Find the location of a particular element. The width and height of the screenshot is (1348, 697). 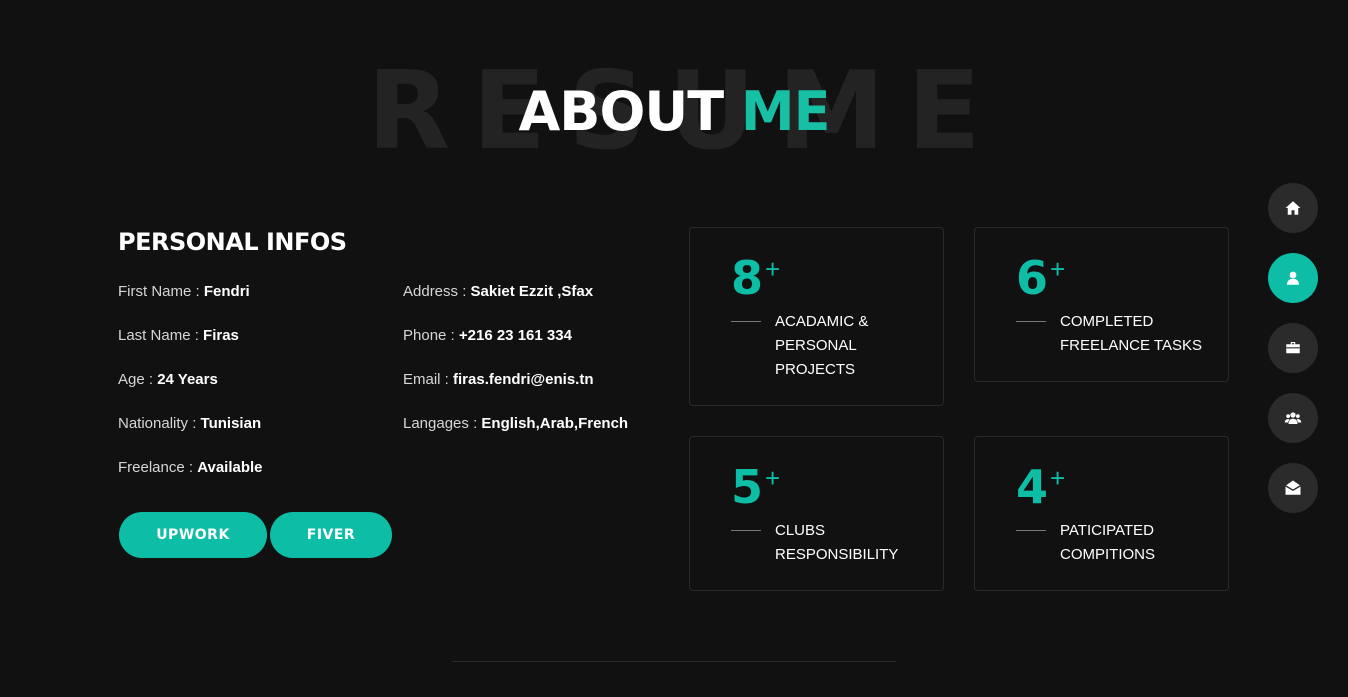

users-icon is located at coordinates (1293, 418).